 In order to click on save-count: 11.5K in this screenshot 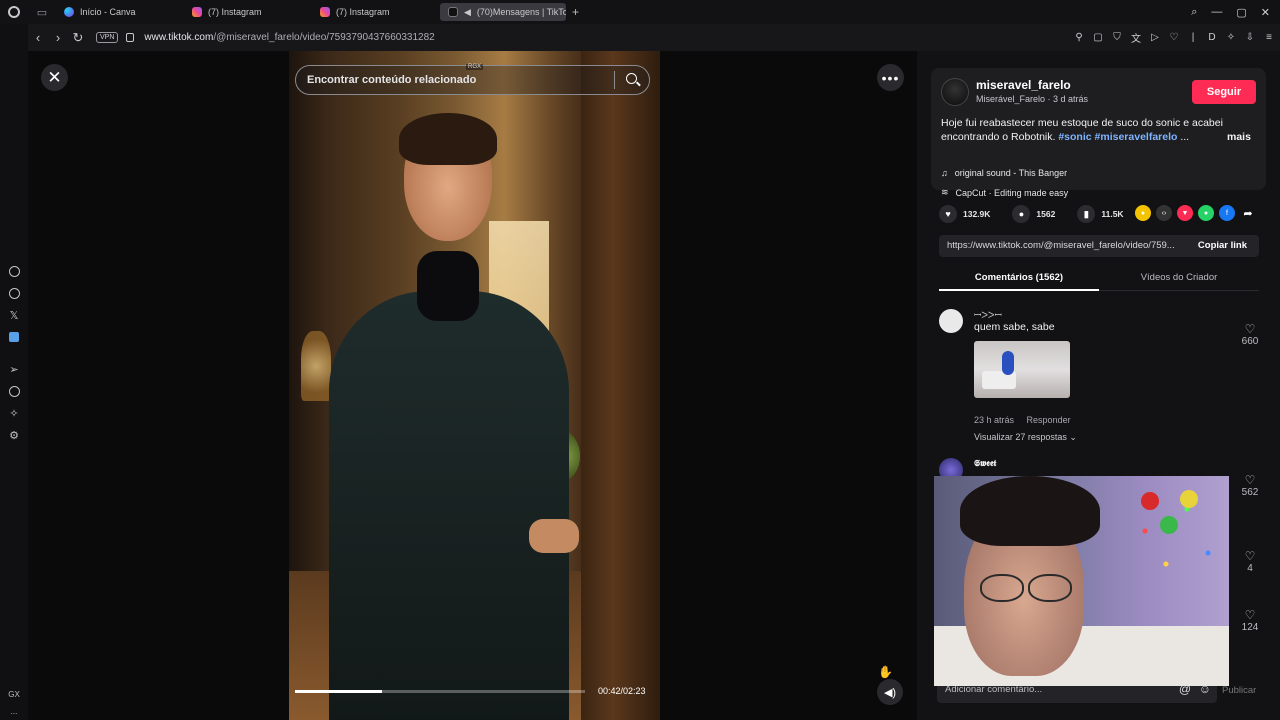, I will do `click(1112, 214)`.